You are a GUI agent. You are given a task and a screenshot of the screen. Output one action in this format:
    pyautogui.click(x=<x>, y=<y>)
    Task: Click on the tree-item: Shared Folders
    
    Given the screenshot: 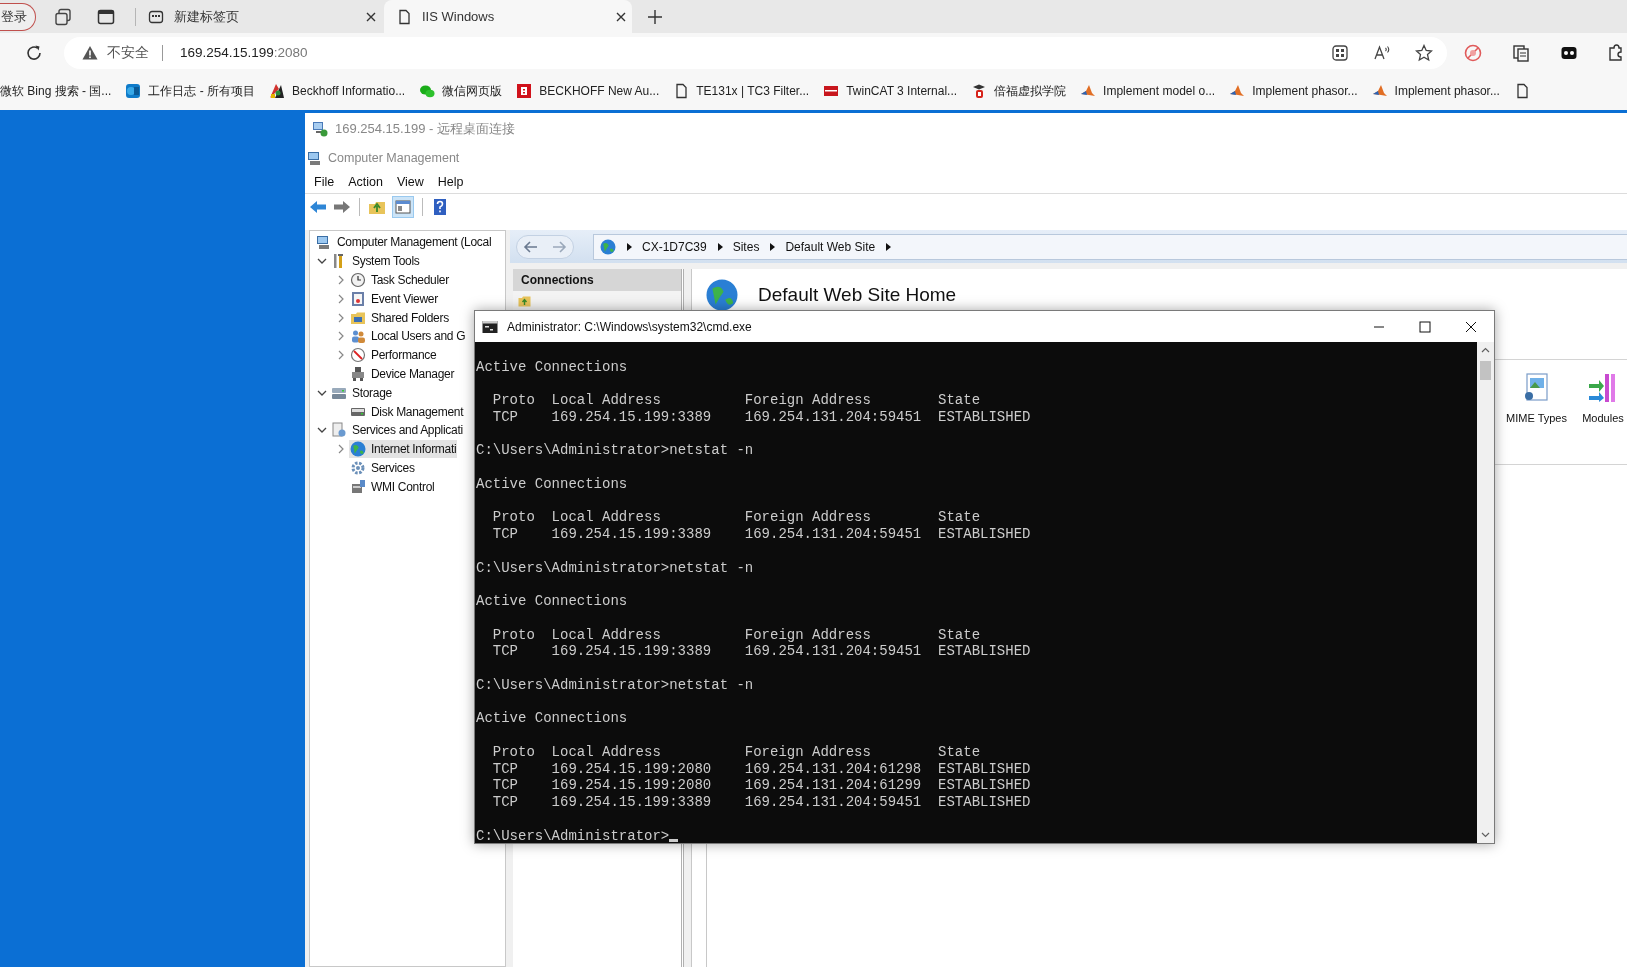 What is the action you would take?
    pyautogui.click(x=399, y=317)
    